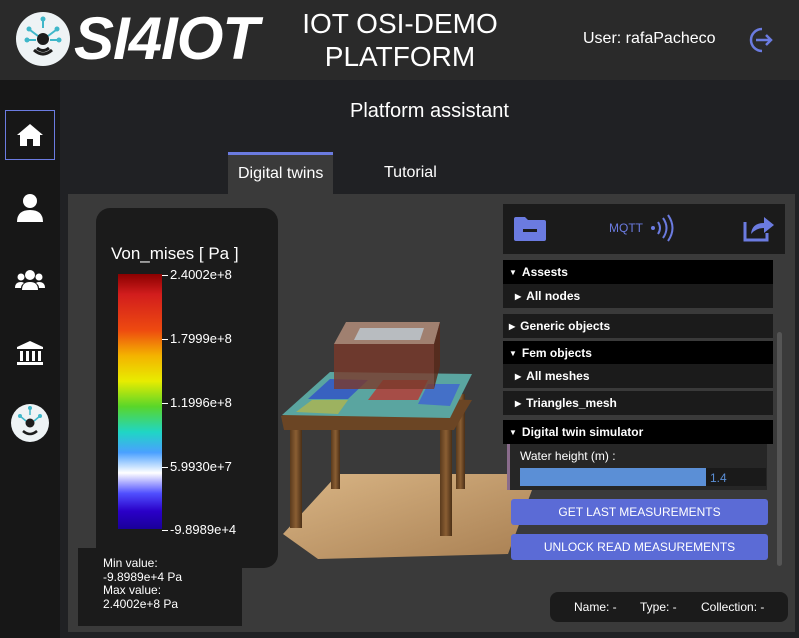 This screenshot has height=638, width=799. I want to click on legend-tick: 1.7999e+8, so click(197, 338).